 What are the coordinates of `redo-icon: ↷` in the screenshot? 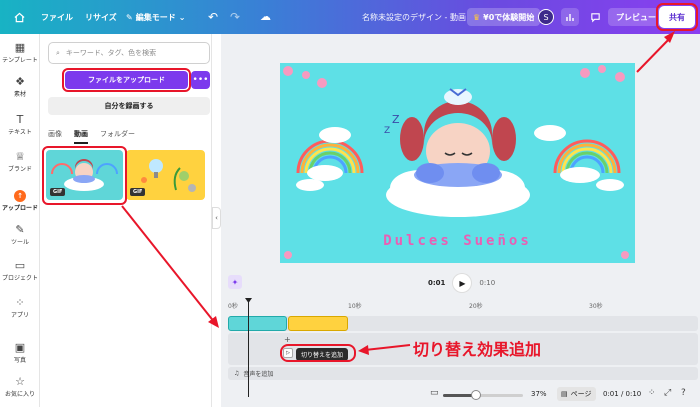 It's located at (235, 17).